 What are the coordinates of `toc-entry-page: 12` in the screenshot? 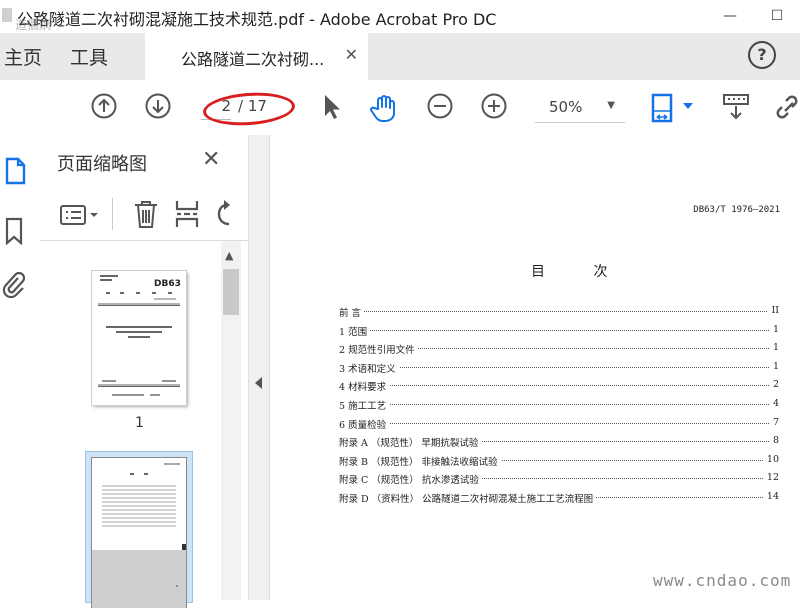 It's located at (771, 478).